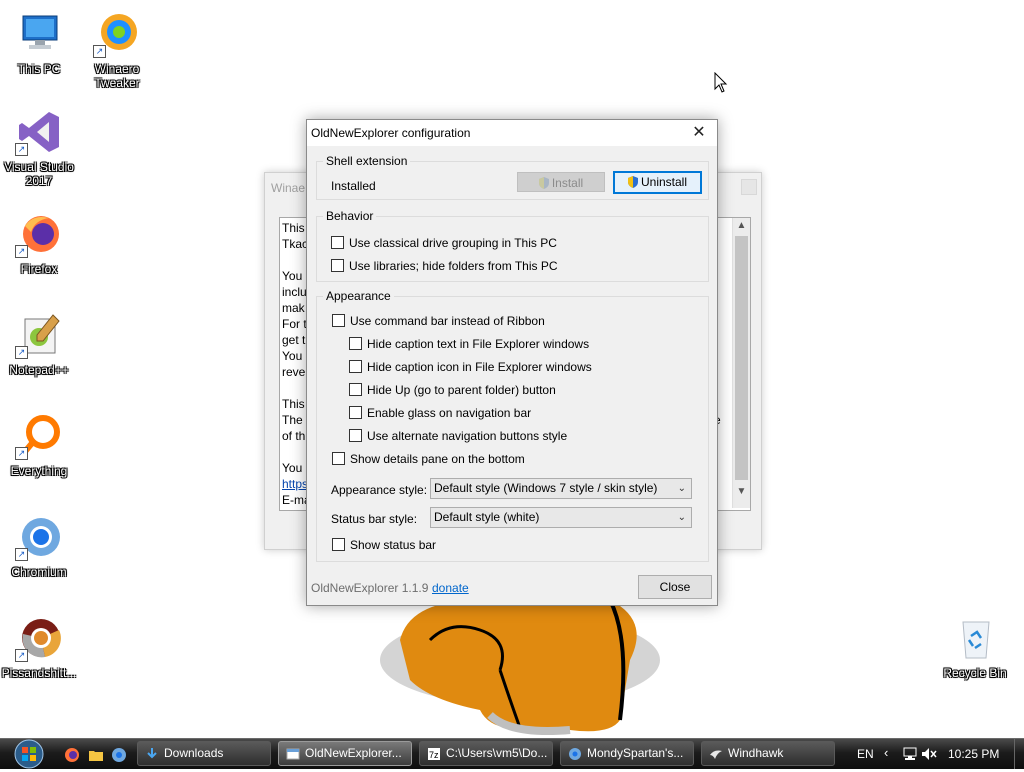 This screenshot has width=1024, height=772. I want to click on details-pane-checkbox: Show details pane on the bottom, so click(428, 459).